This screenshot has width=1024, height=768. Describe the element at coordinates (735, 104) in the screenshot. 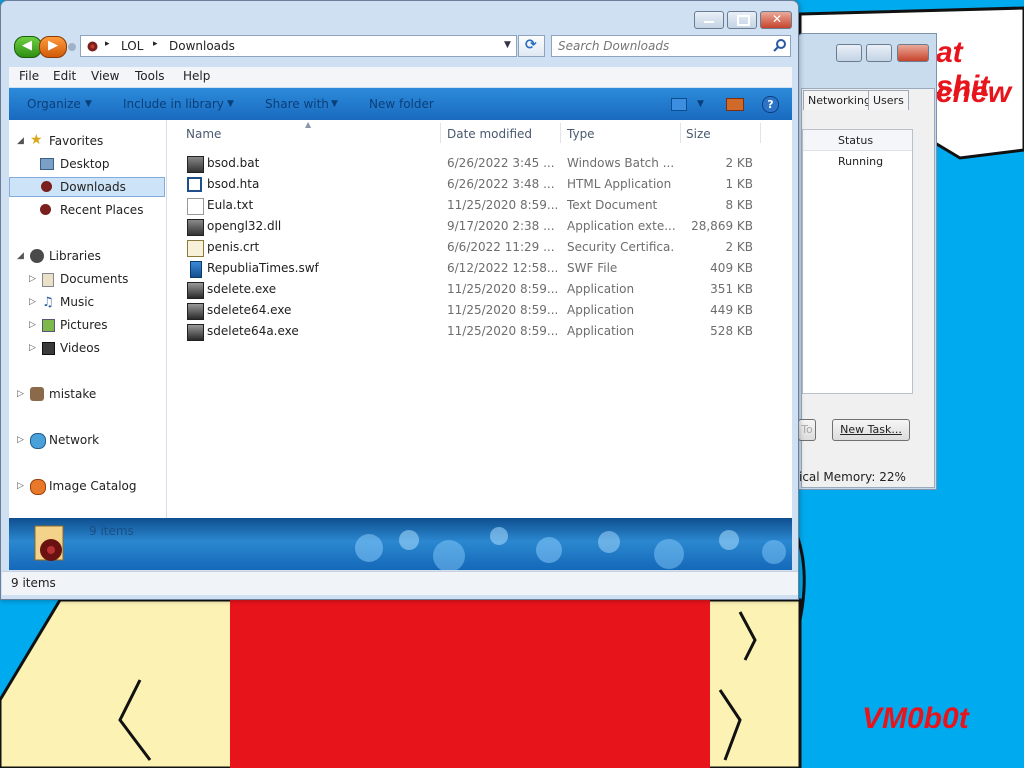

I see `preview-pane-icon` at that location.